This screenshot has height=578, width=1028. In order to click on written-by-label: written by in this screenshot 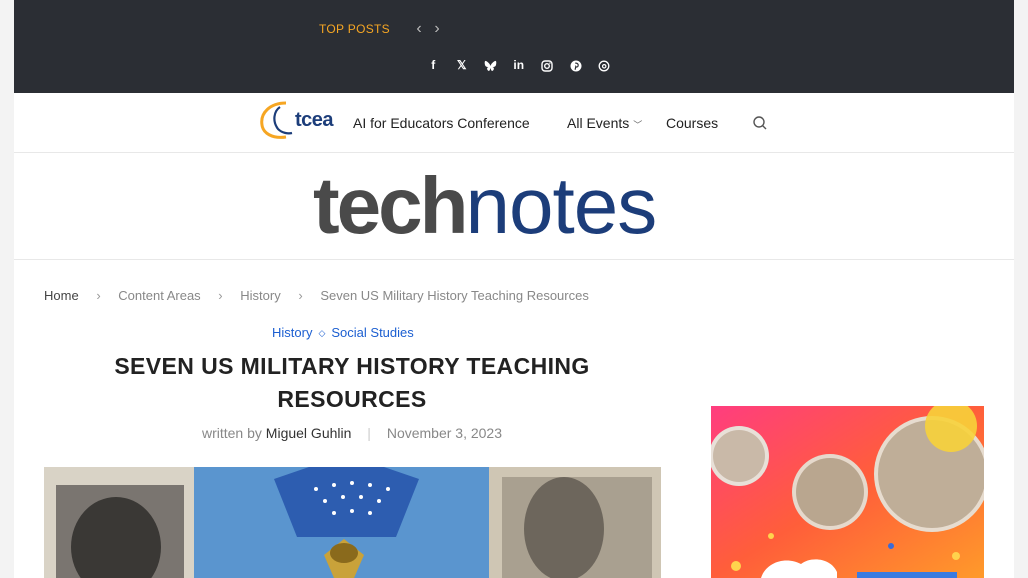, I will do `click(231, 433)`.